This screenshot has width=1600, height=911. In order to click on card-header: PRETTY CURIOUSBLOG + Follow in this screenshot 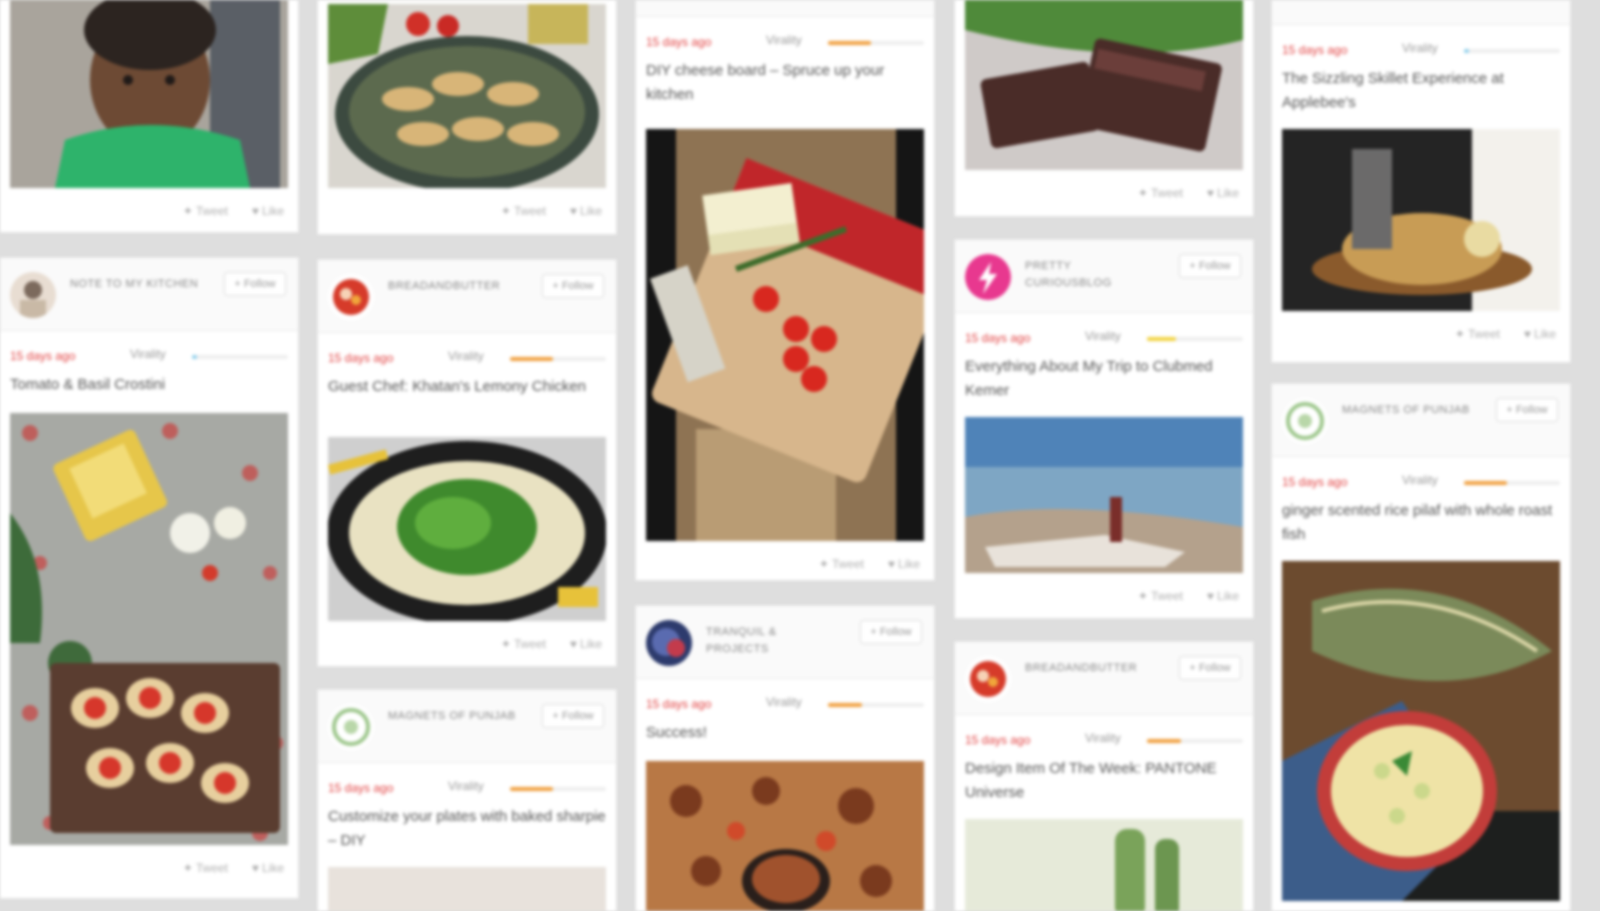, I will do `click(1104, 276)`.